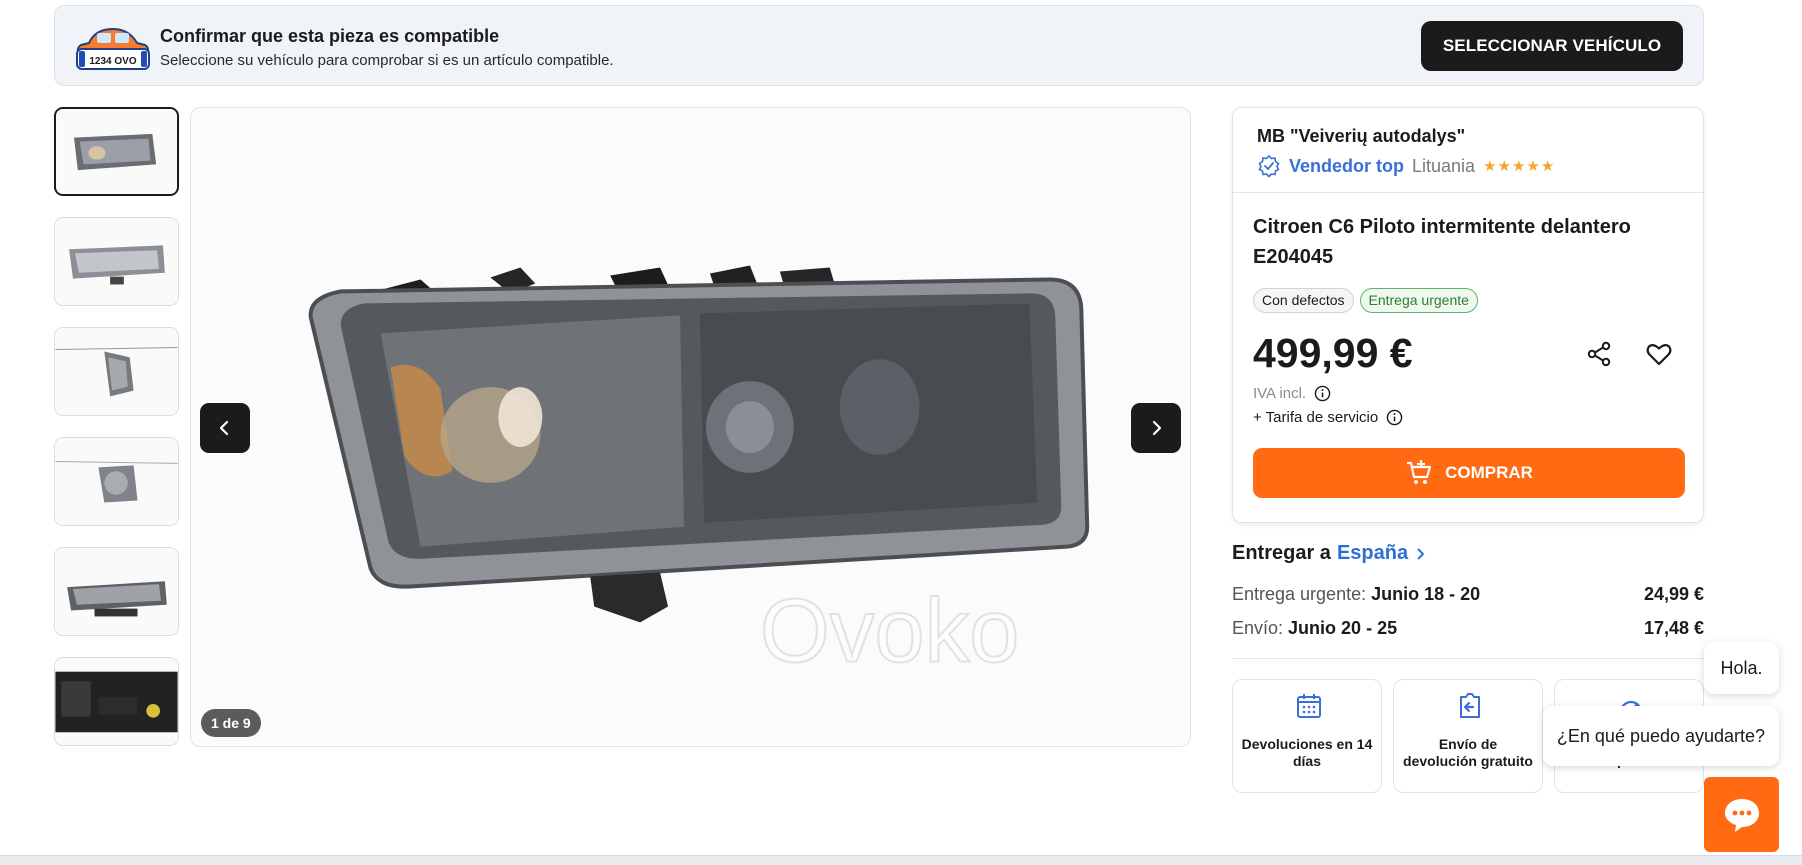  I want to click on compat-title: Confirmar que esta pieza es compatible, so click(330, 36).